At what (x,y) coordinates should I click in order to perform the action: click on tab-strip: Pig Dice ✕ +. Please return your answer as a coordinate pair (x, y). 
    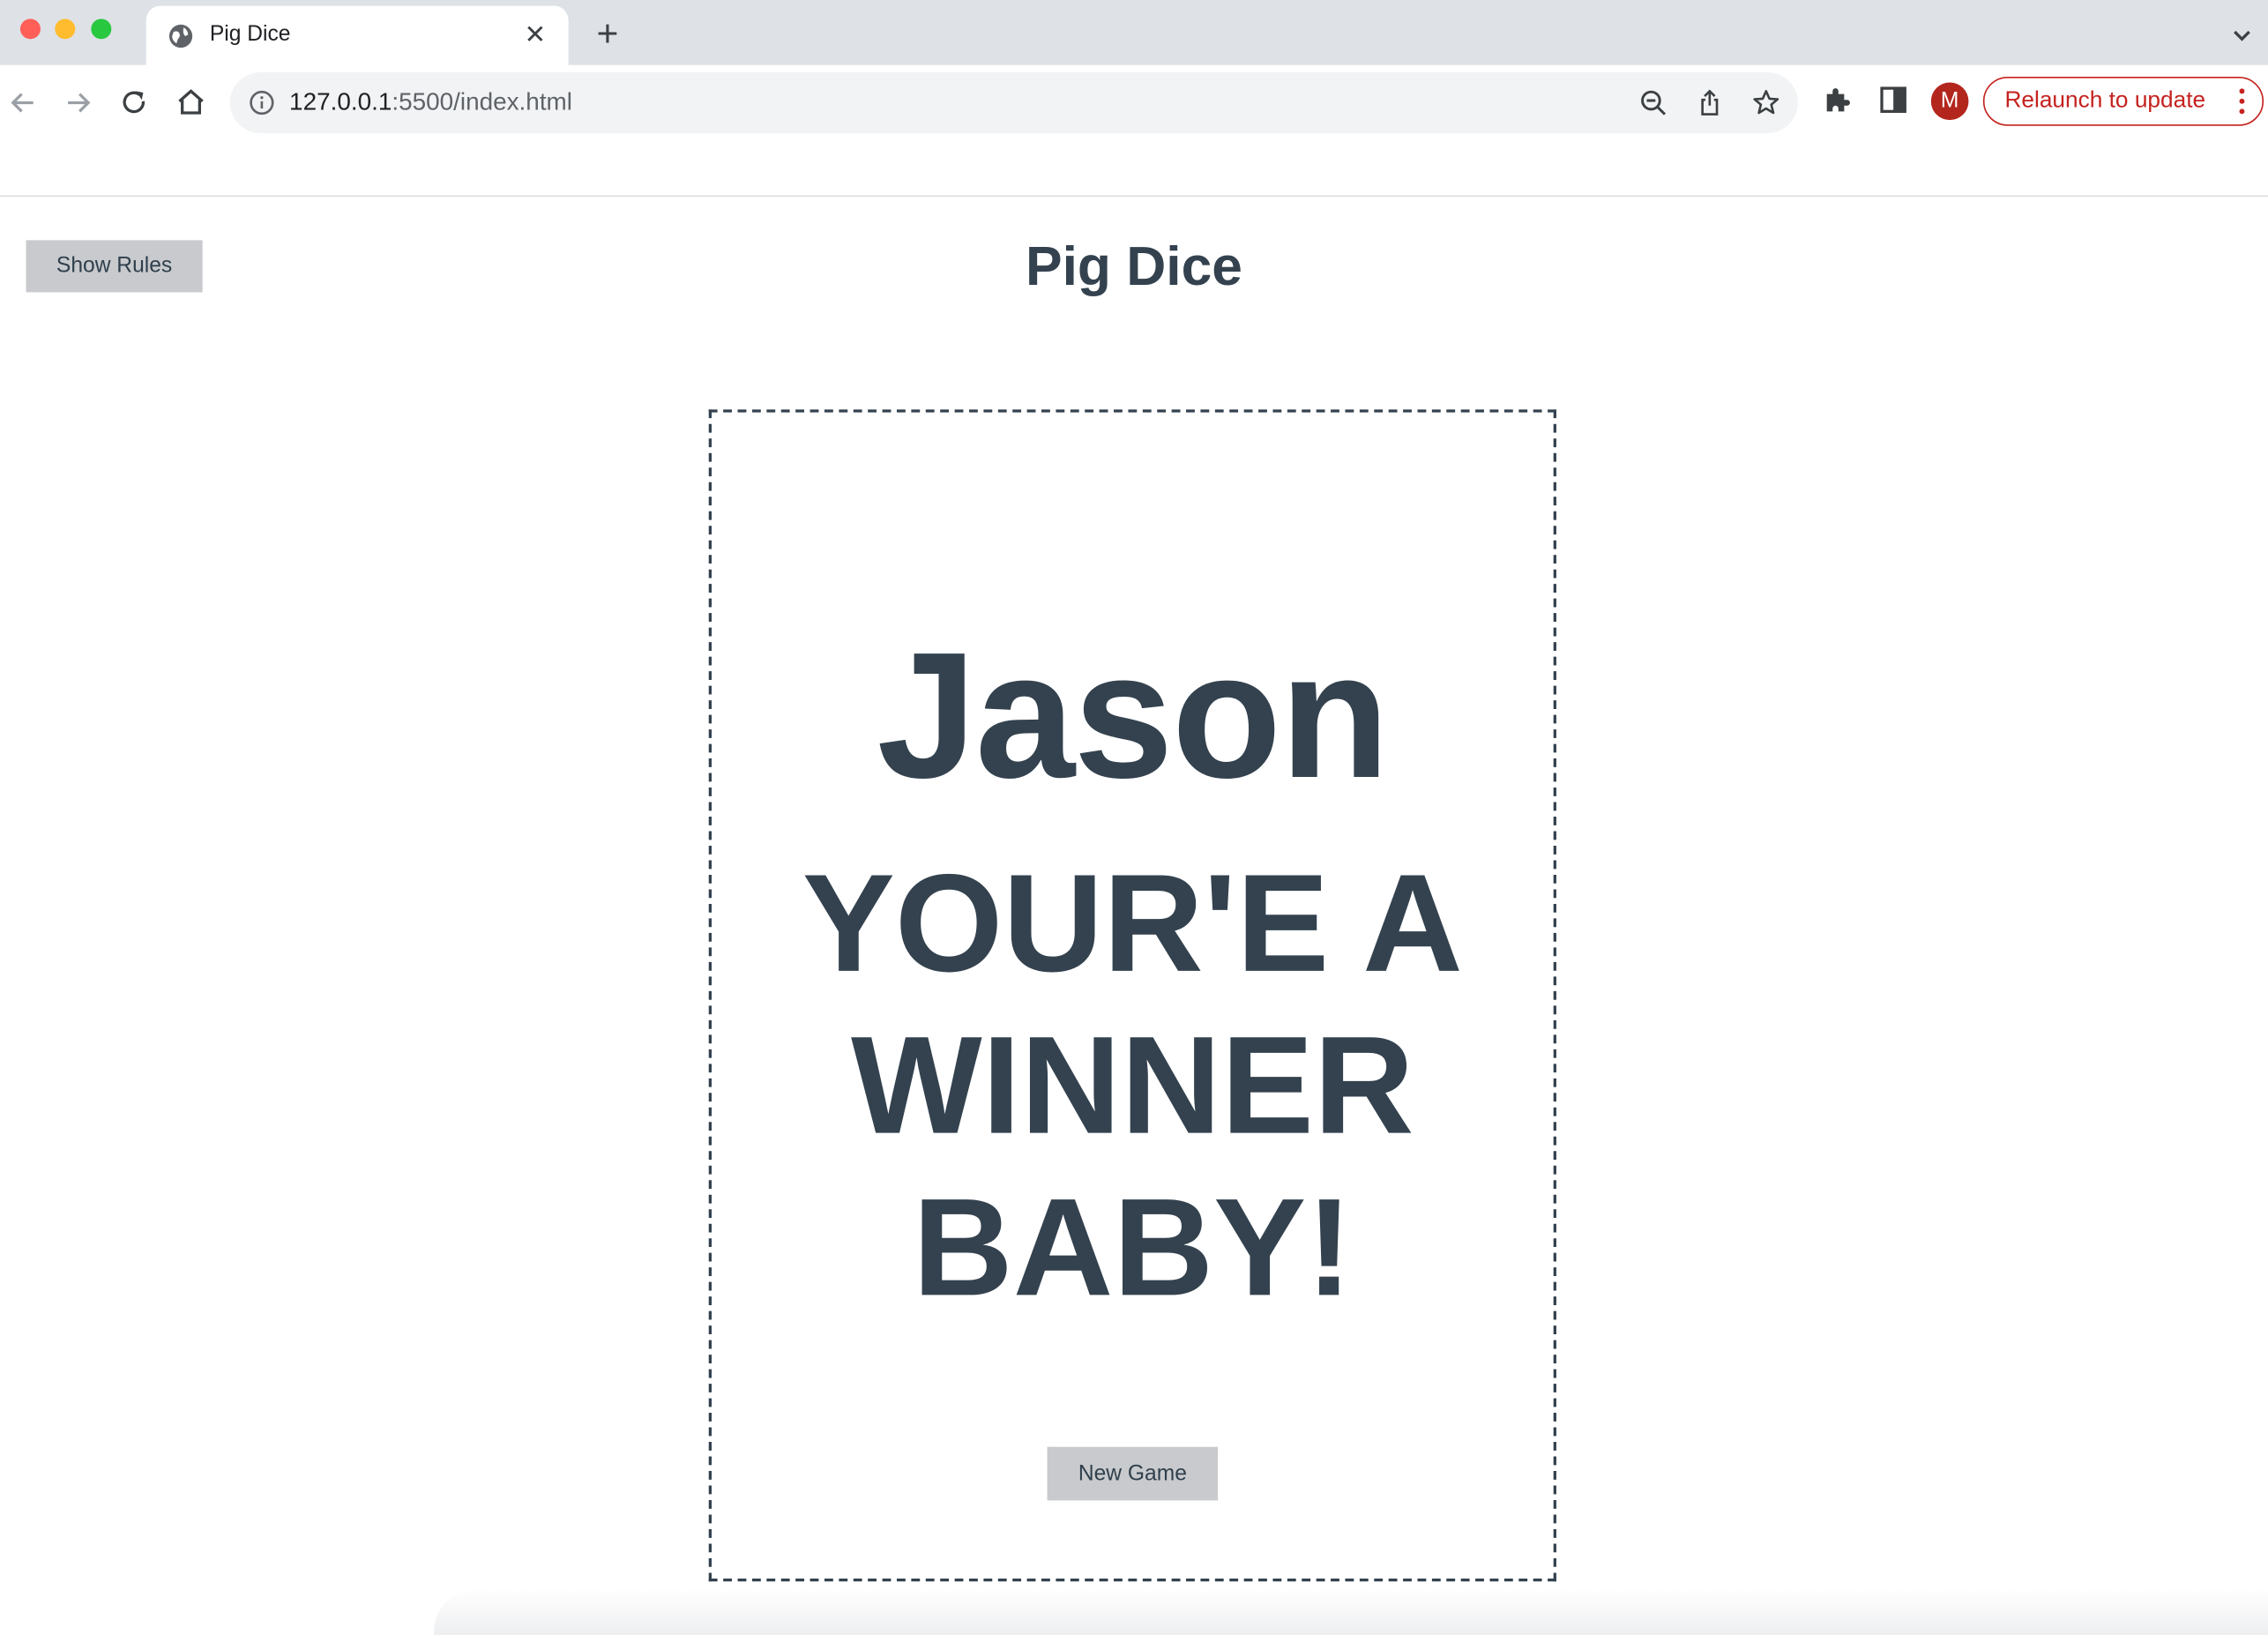
    Looking at the image, I should click on (1134, 32).